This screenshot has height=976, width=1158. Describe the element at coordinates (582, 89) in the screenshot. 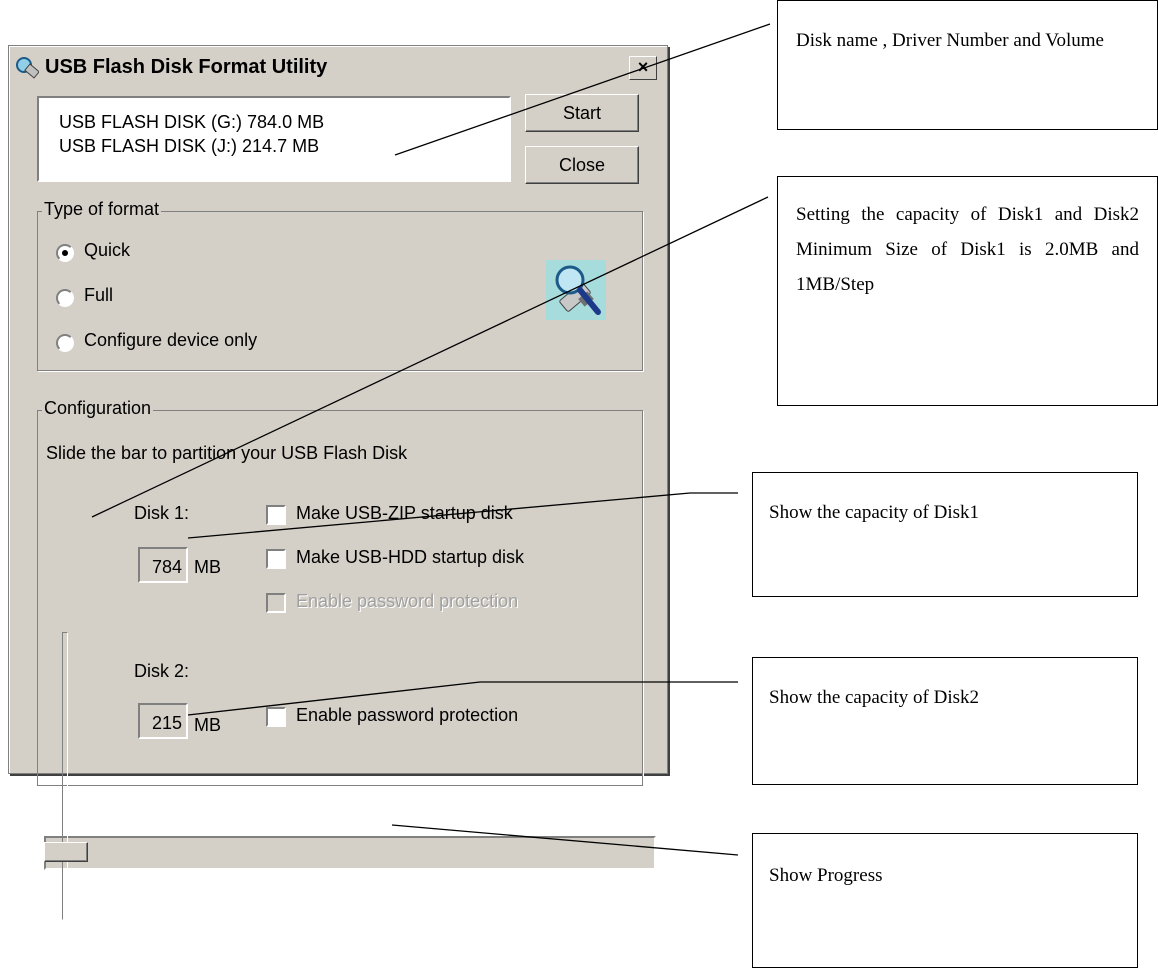

I see `leader-disk-name` at that location.